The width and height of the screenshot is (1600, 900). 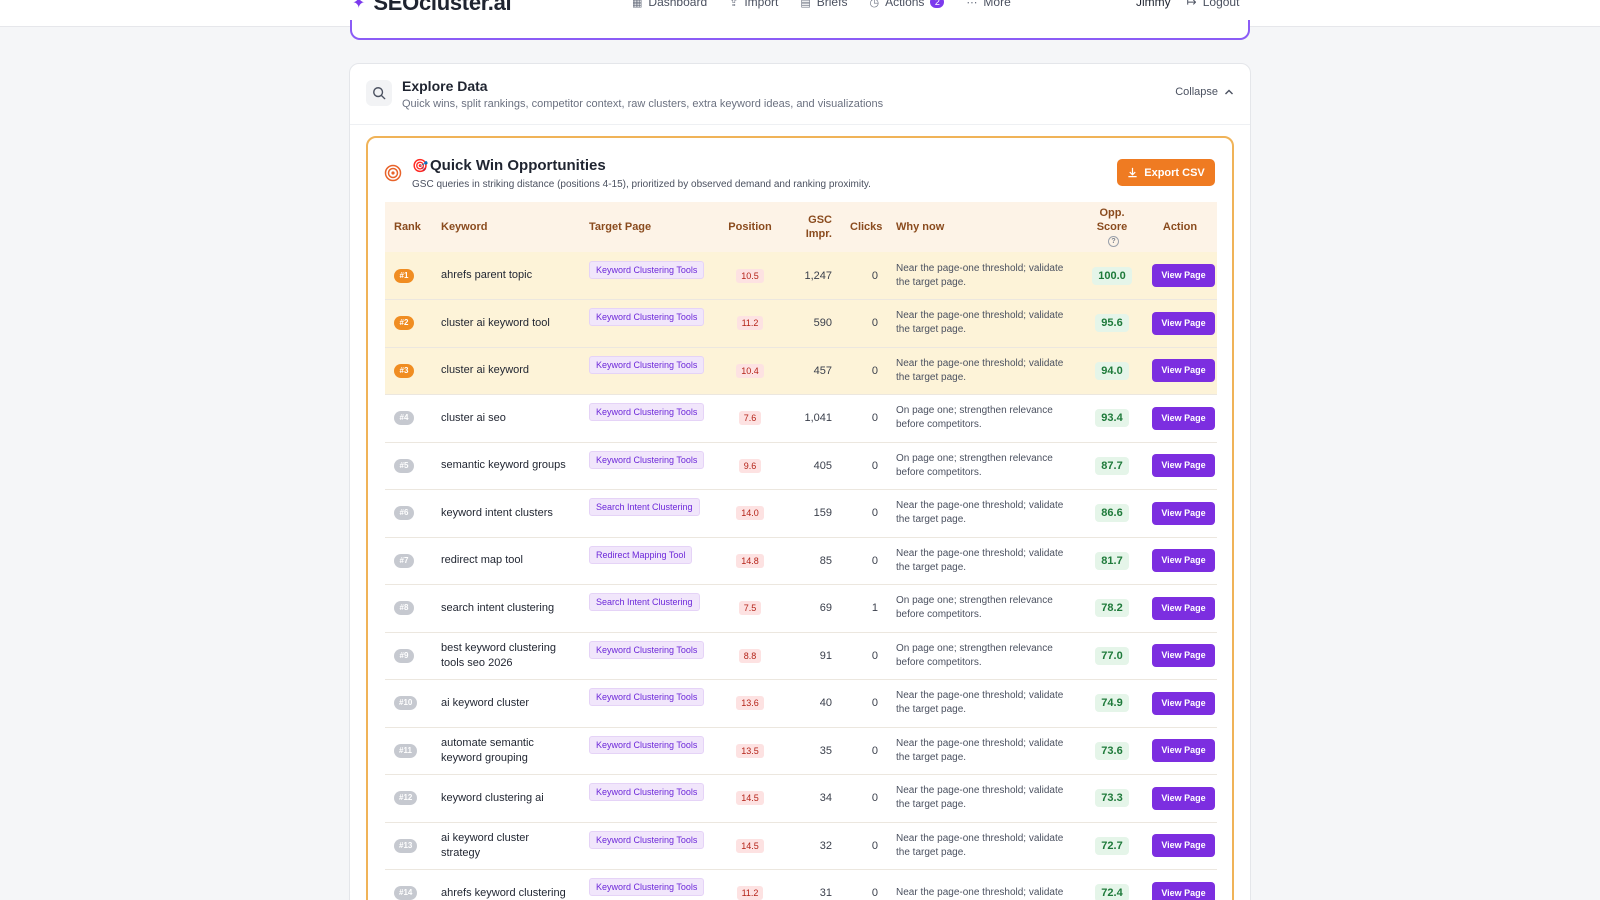 I want to click on col-rank: Rank, so click(x=408, y=227).